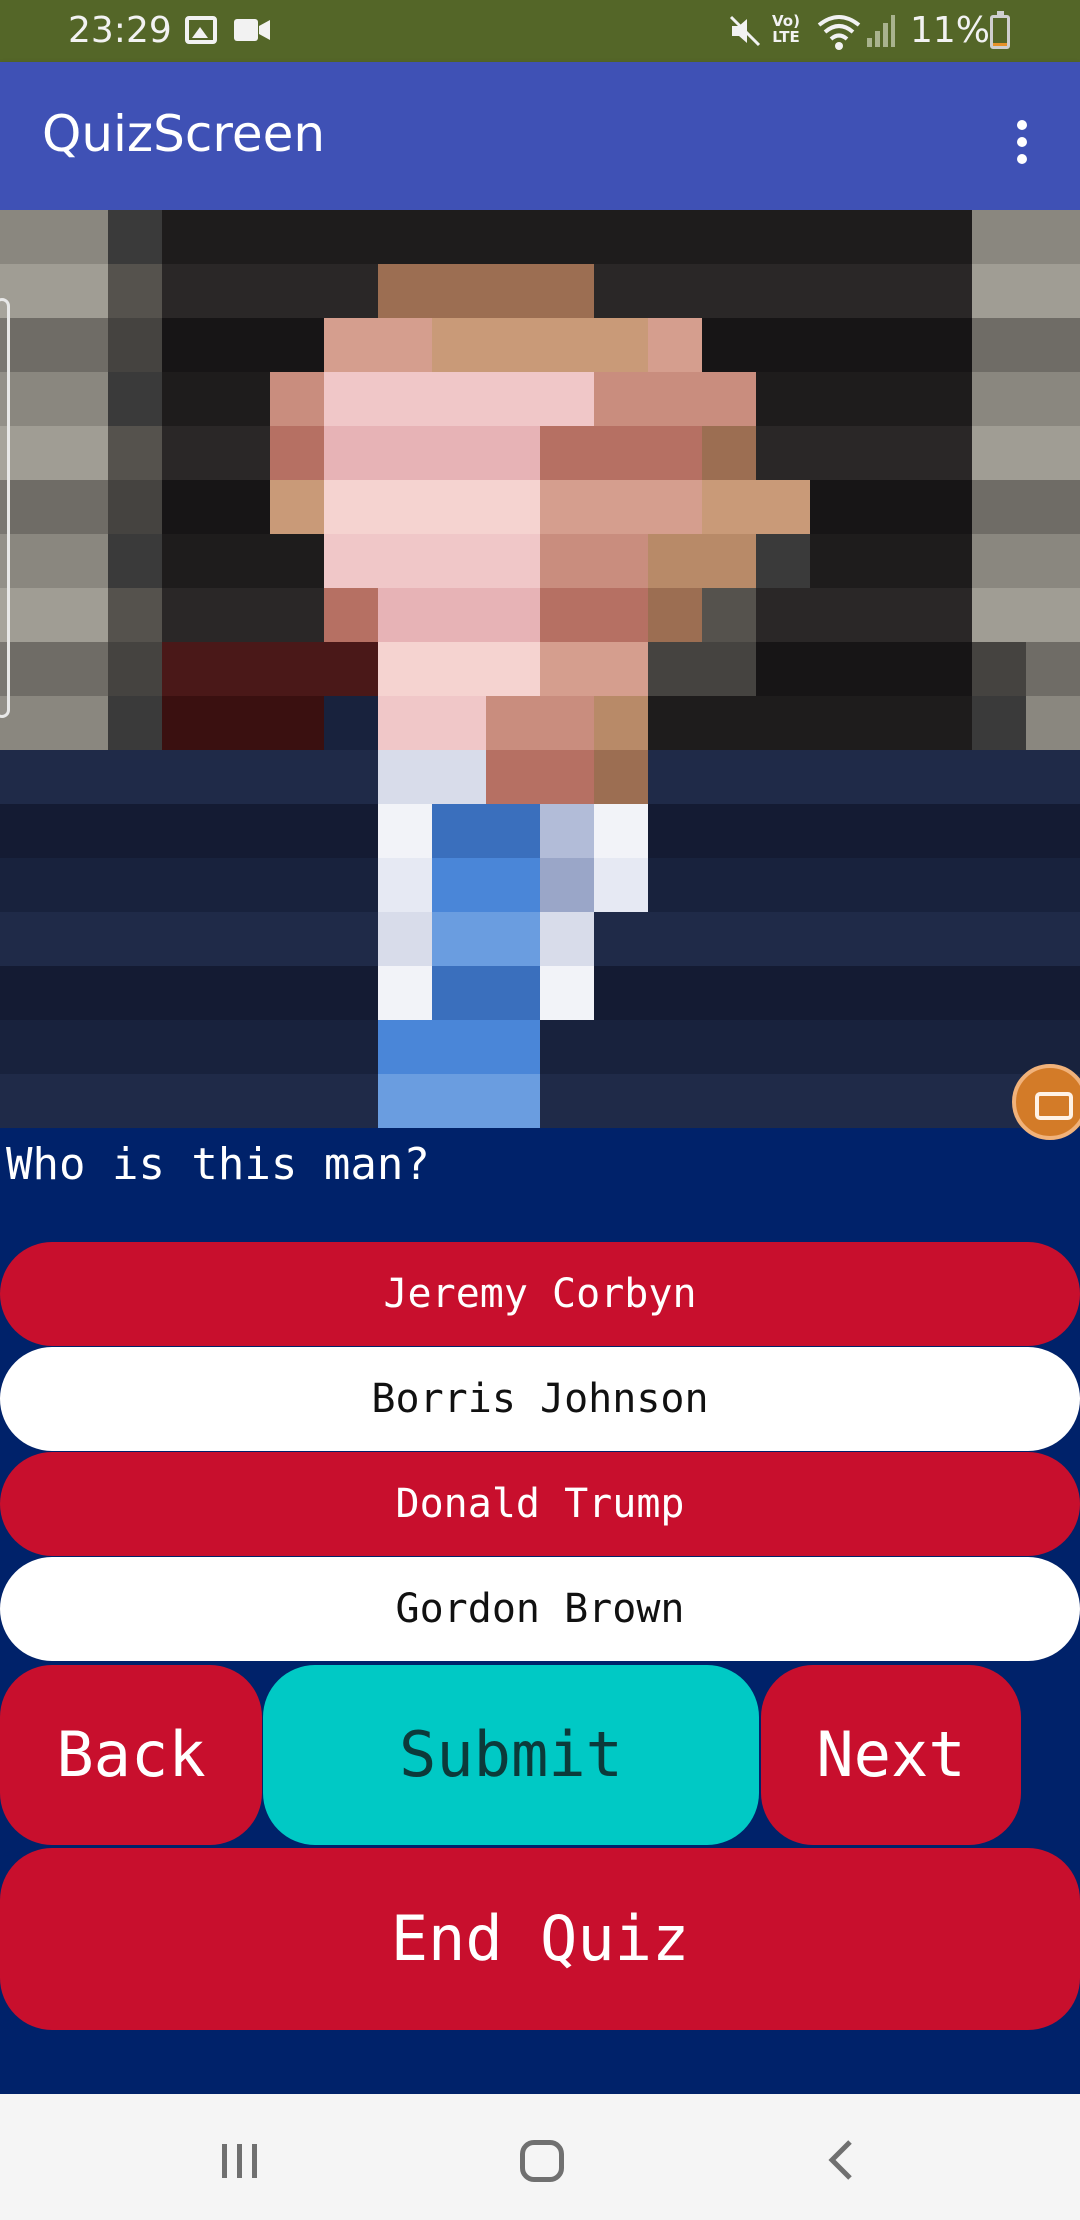 The width and height of the screenshot is (1080, 2220). What do you see at coordinates (842, 2160) in the screenshot?
I see `back-icon` at bounding box center [842, 2160].